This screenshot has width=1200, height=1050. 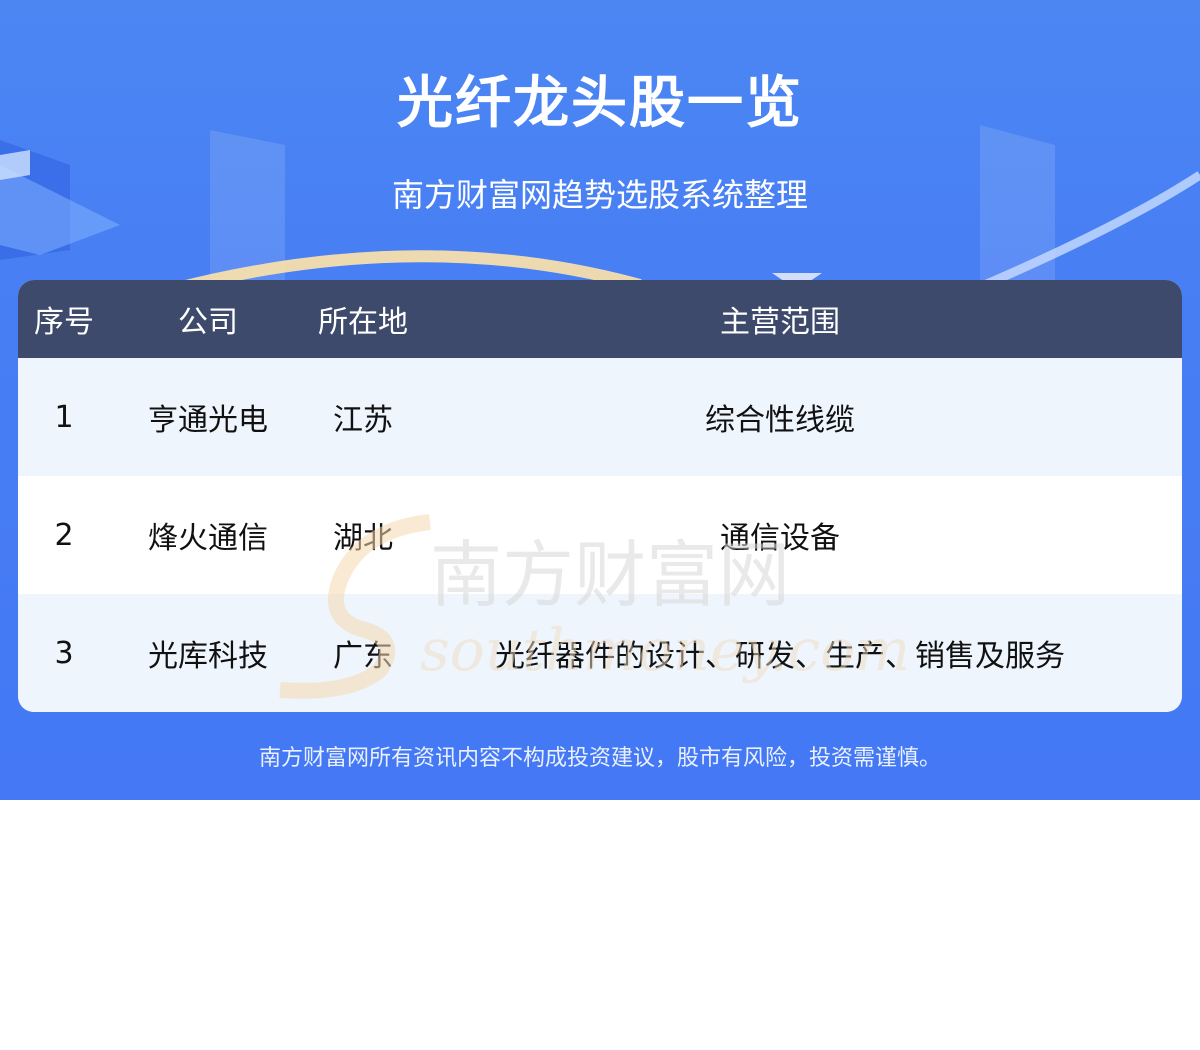 What do you see at coordinates (363, 322) in the screenshot?
I see `column-header-location: 所在地` at bounding box center [363, 322].